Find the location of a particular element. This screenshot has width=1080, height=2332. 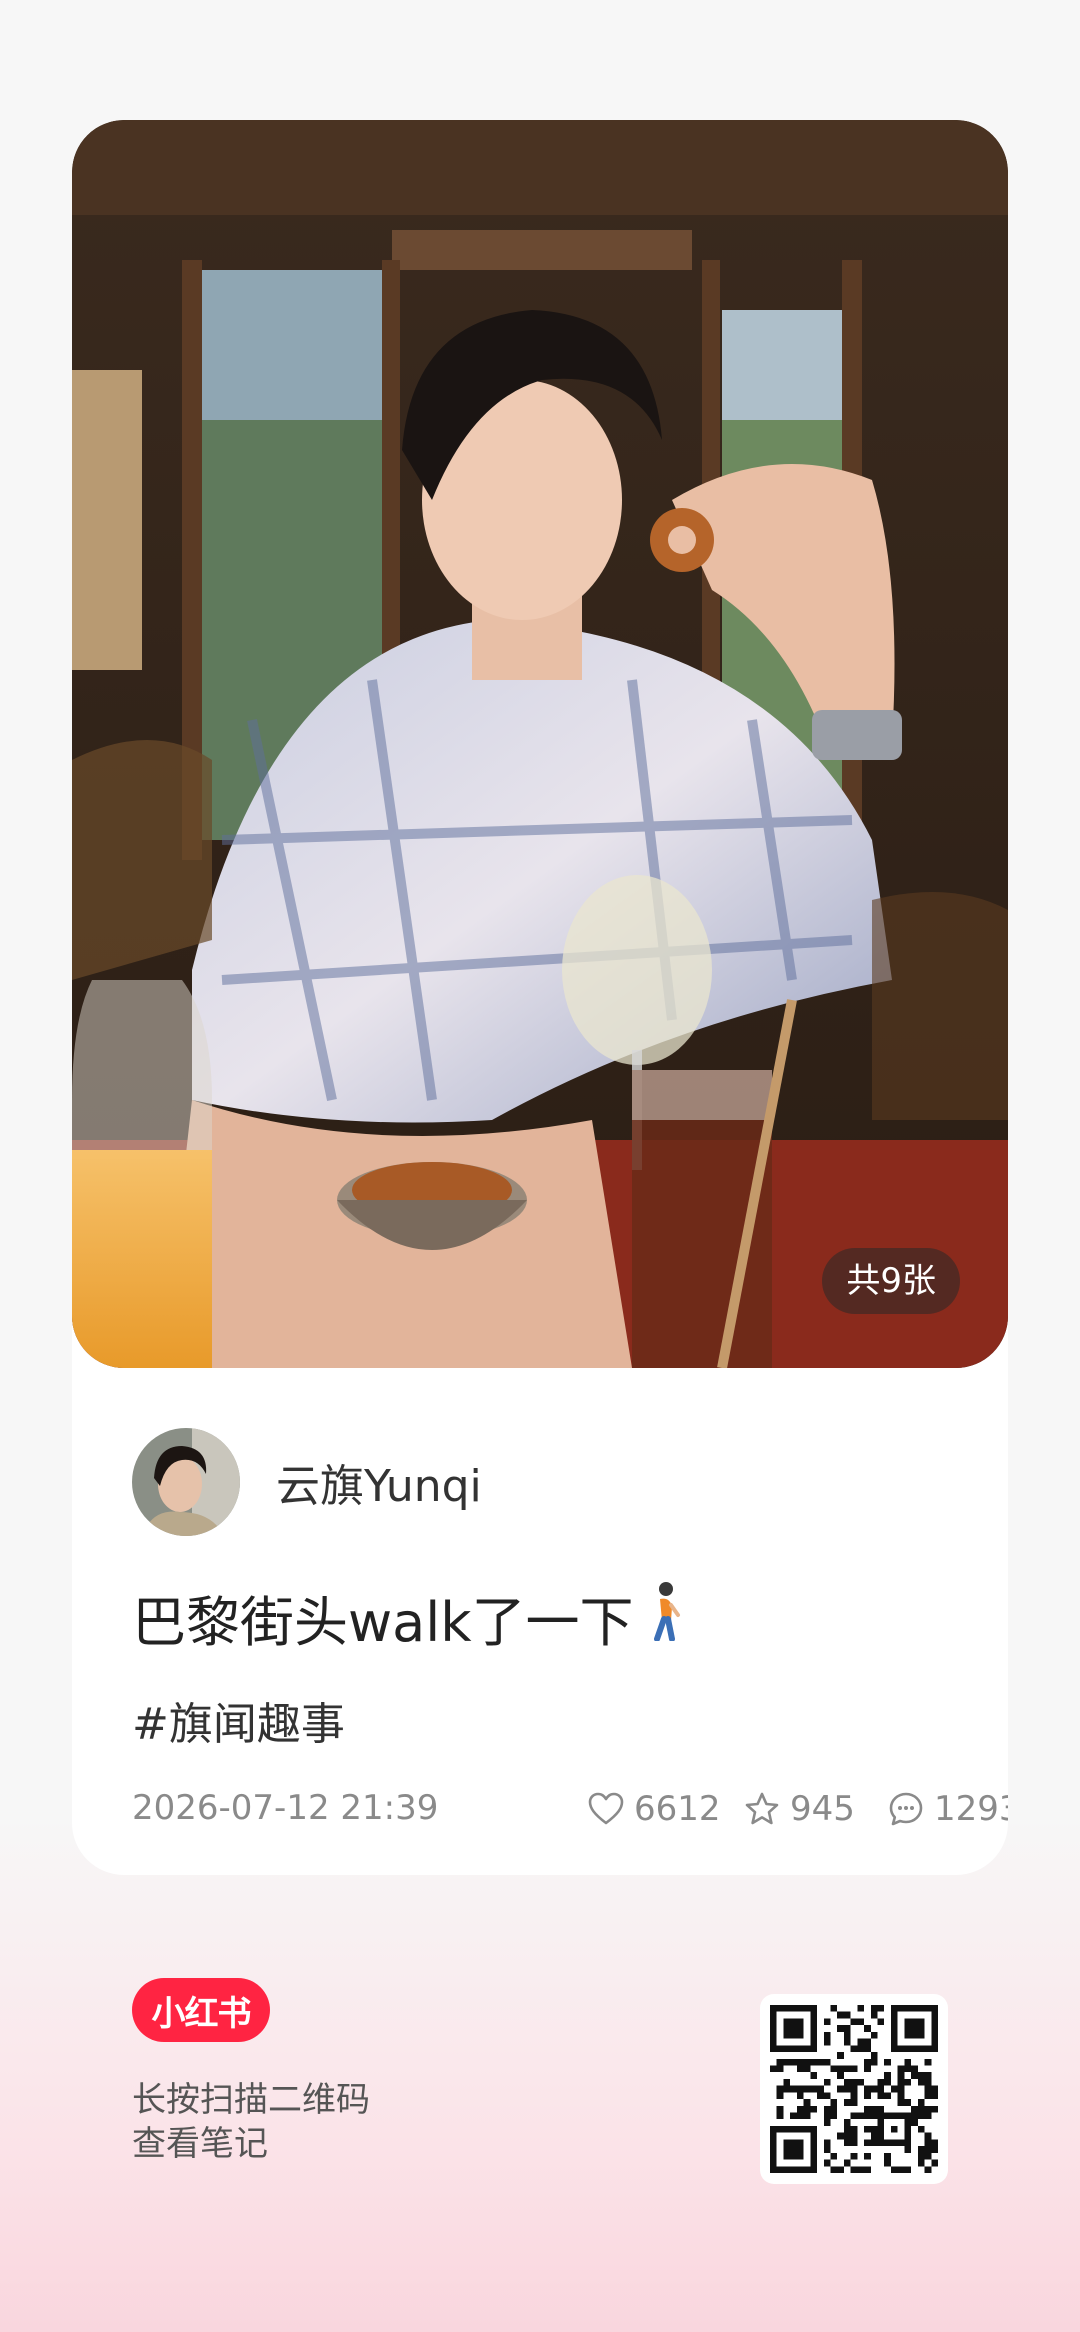

person-walking-icon is located at coordinates (664, 1617).